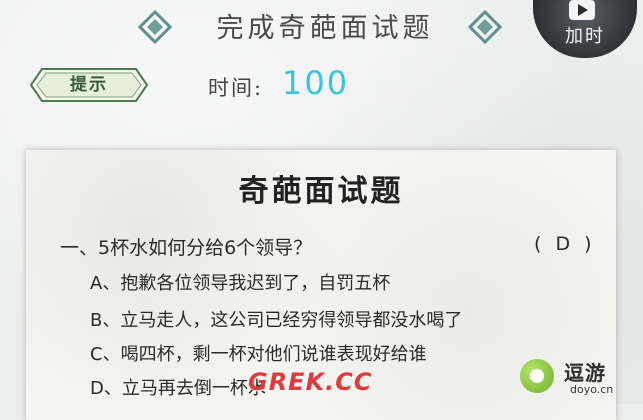 The height and width of the screenshot is (420, 643). I want to click on answer-slot: ( D ), so click(565, 244).